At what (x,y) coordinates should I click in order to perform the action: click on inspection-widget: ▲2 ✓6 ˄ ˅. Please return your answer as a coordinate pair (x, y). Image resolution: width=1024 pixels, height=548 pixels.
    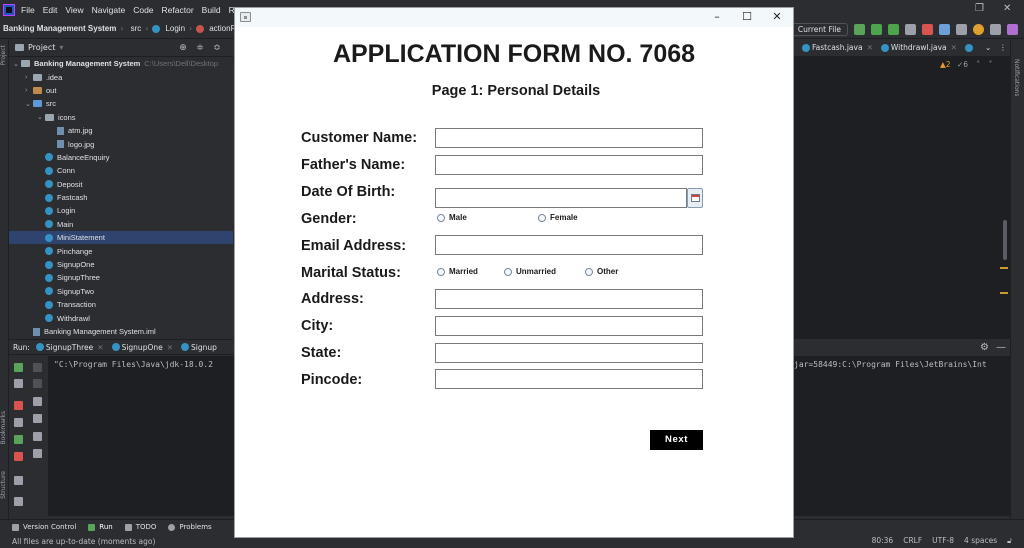
    Looking at the image, I should click on (966, 64).